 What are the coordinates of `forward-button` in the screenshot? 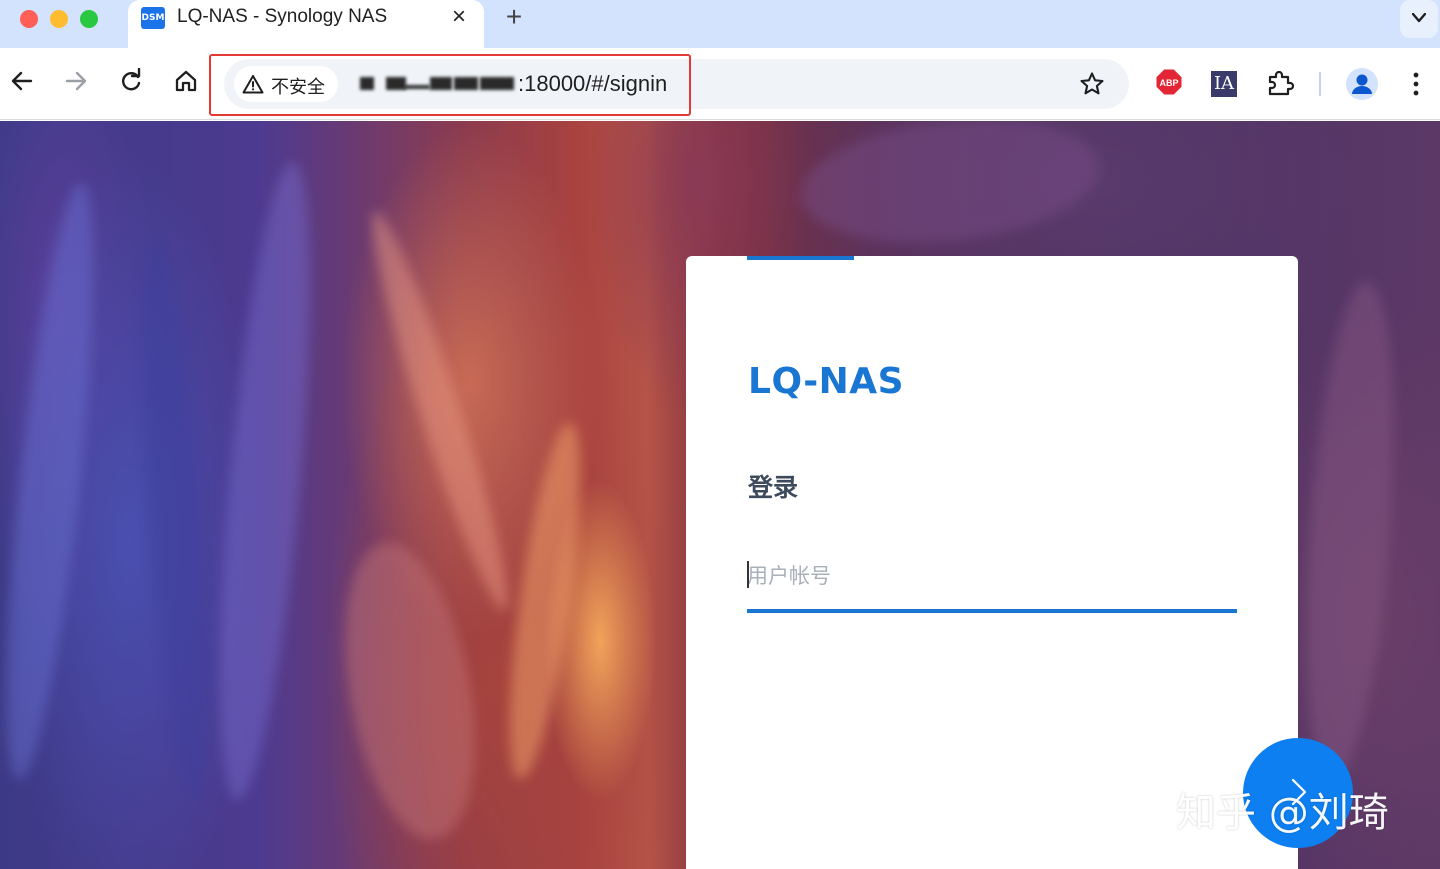 It's located at (78, 83).